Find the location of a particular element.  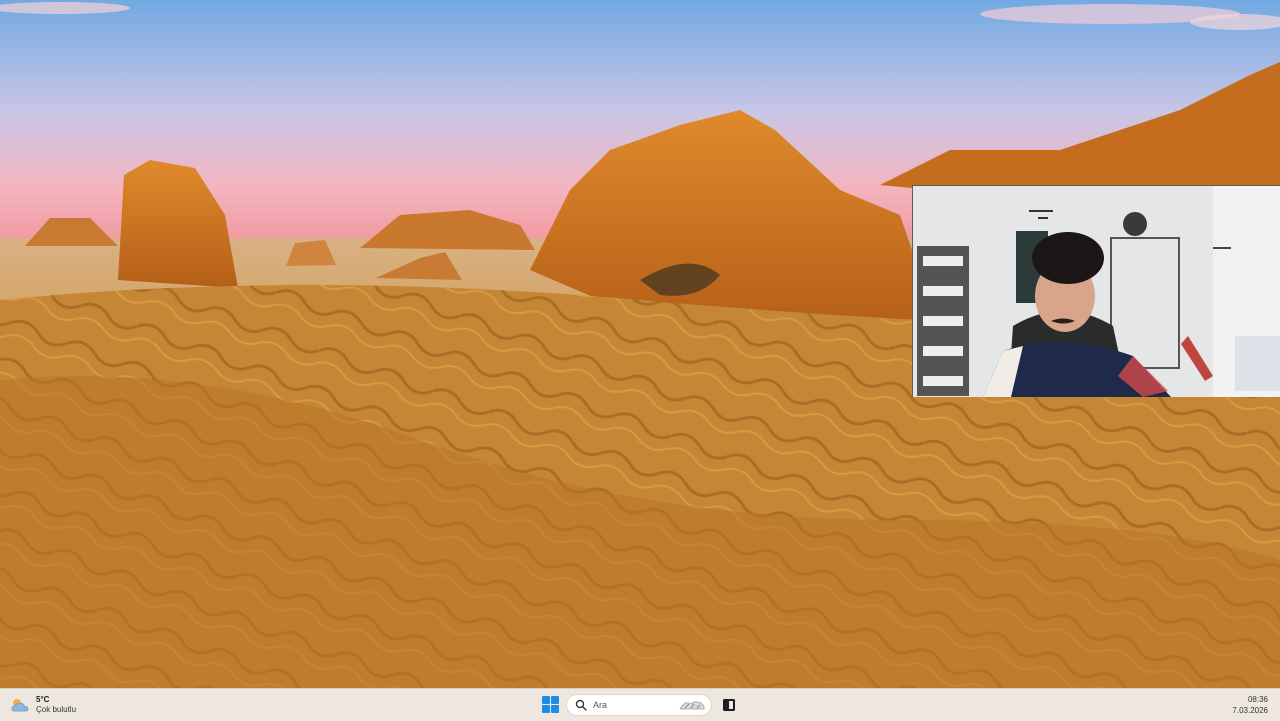

webcam-feed-image is located at coordinates (1096, 291).